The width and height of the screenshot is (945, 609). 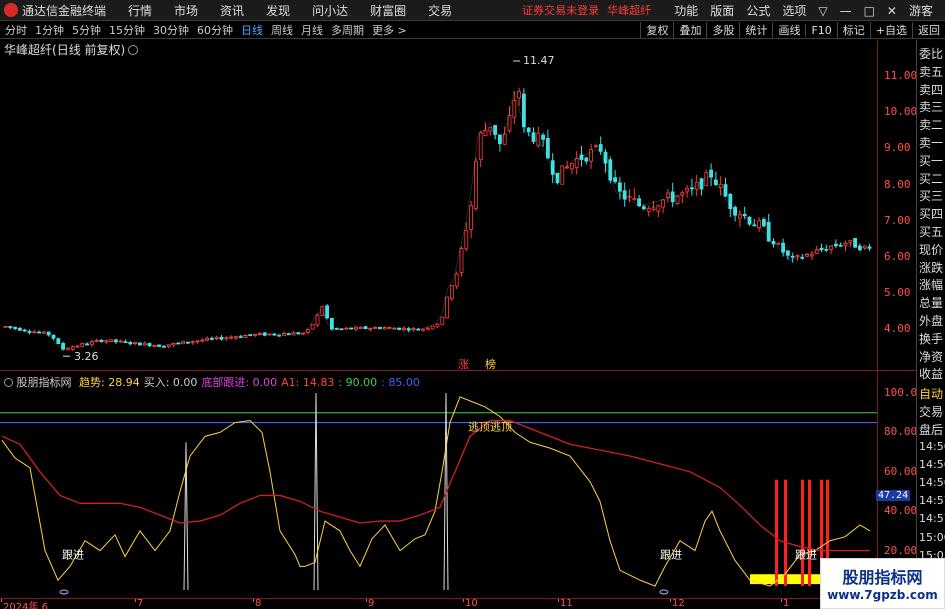 What do you see at coordinates (458, 603) in the screenshot?
I see `date-axis: 2024年 6 7 8 9 10 11 12 1` at bounding box center [458, 603].